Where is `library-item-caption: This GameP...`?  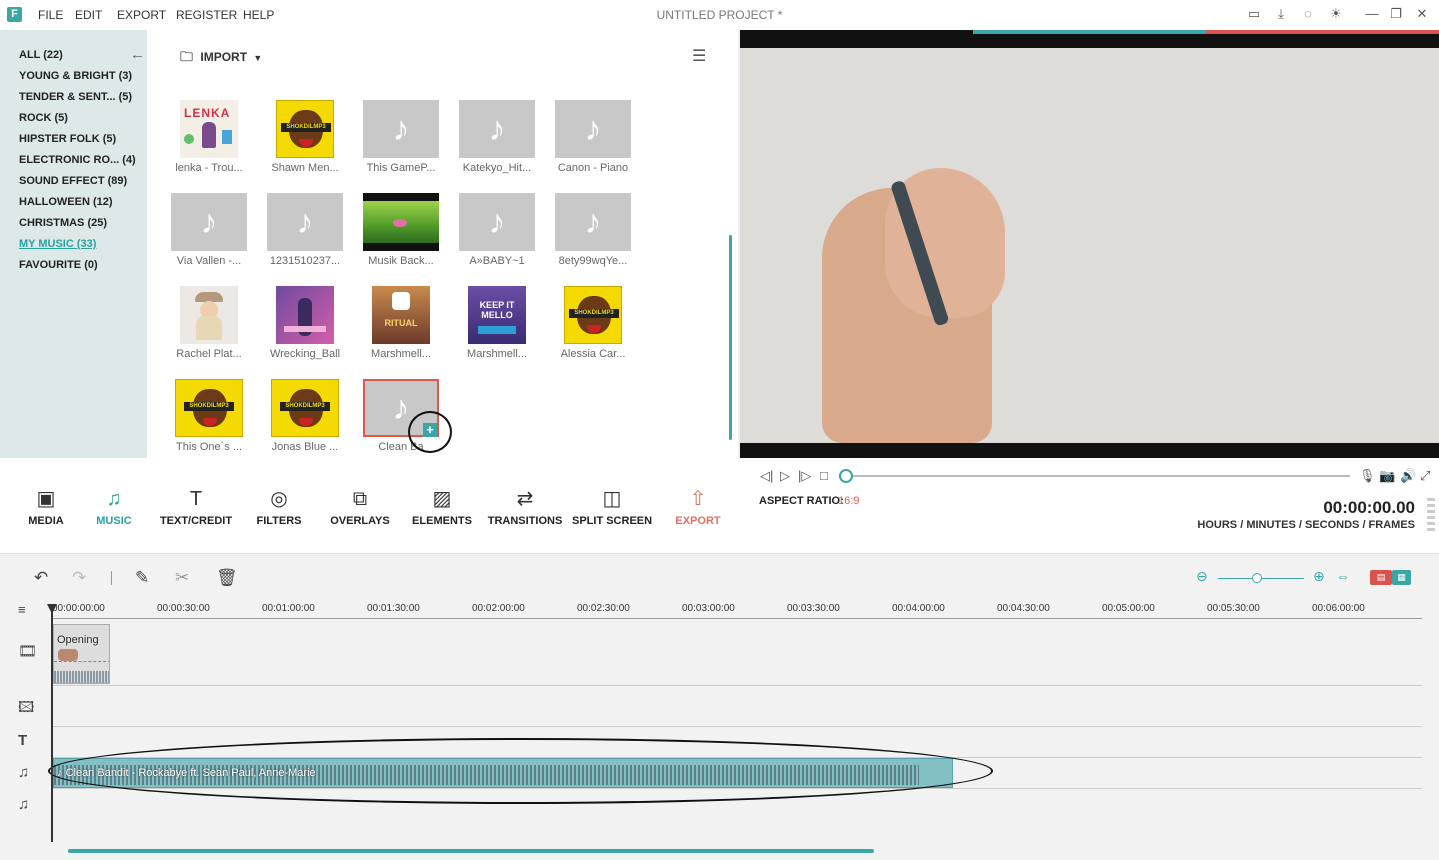
library-item-caption: This GameP... is located at coordinates (401, 168).